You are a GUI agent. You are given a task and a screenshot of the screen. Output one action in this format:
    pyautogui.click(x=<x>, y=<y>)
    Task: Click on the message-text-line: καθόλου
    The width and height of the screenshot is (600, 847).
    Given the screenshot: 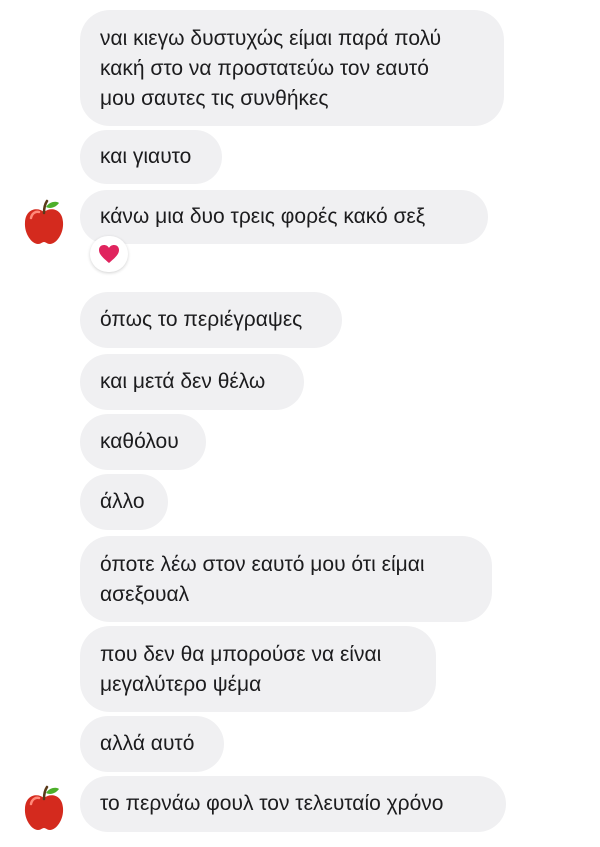 What is the action you would take?
    pyautogui.click(x=139, y=441)
    